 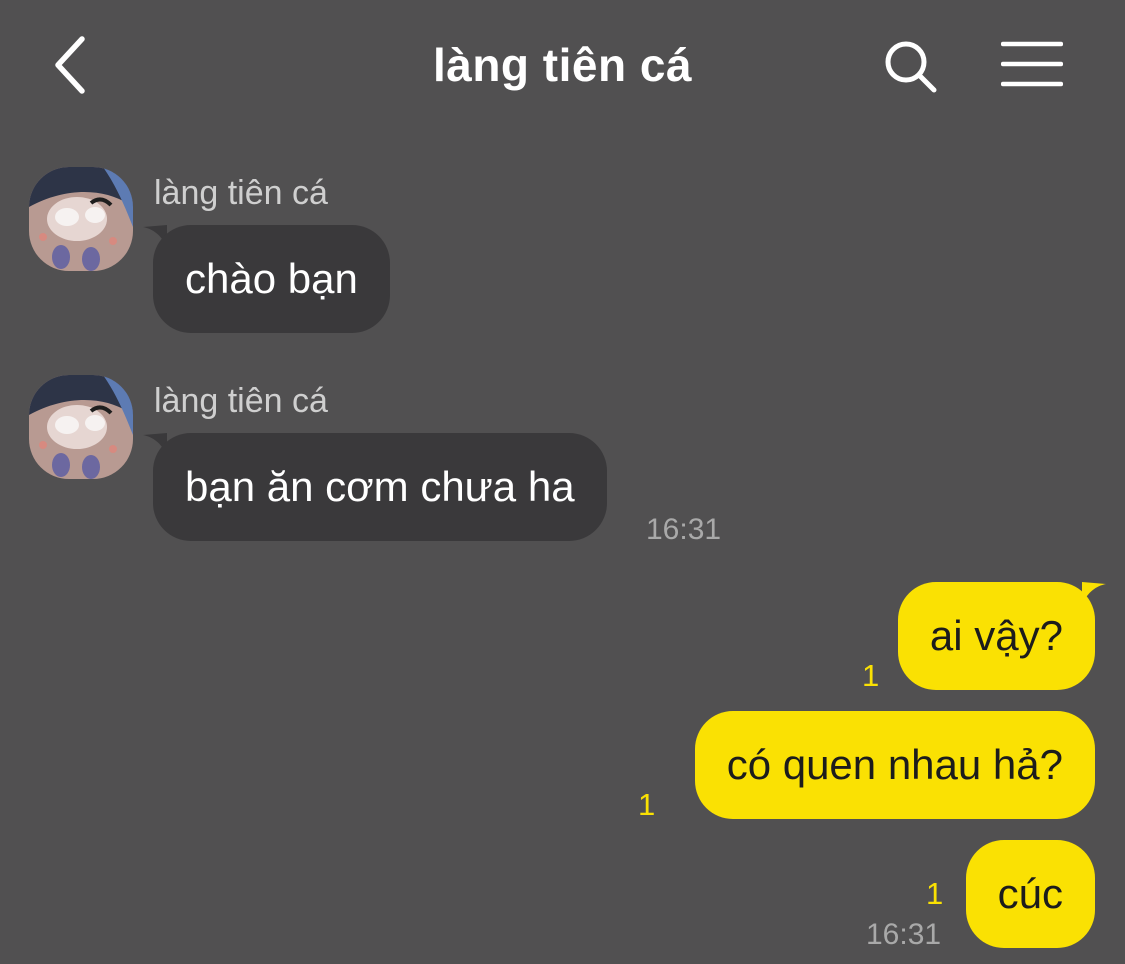 I want to click on menu-button, so click(x=1032, y=64).